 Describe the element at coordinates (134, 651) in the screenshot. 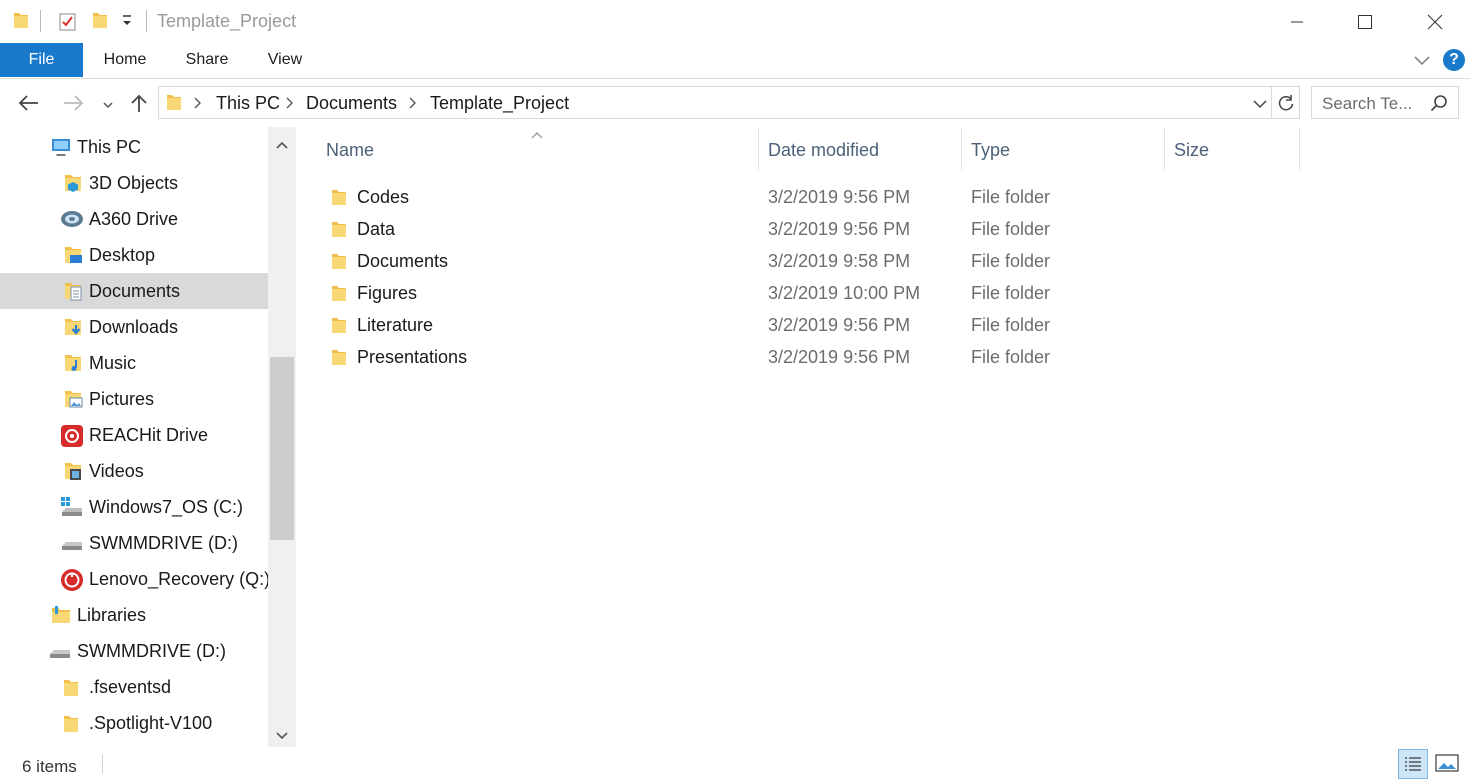

I see `nav-item-swmmdrive-d-root: SWMMDRIVE (D:)` at that location.